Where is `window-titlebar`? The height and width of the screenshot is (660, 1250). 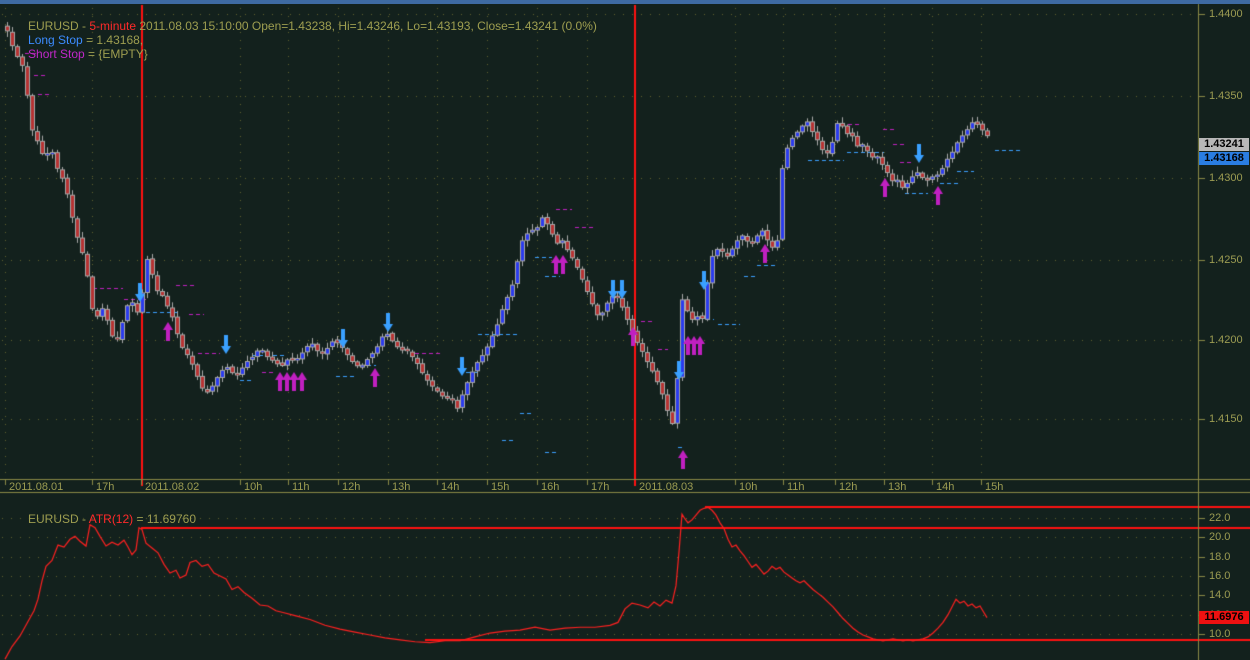
window-titlebar is located at coordinates (625, 2).